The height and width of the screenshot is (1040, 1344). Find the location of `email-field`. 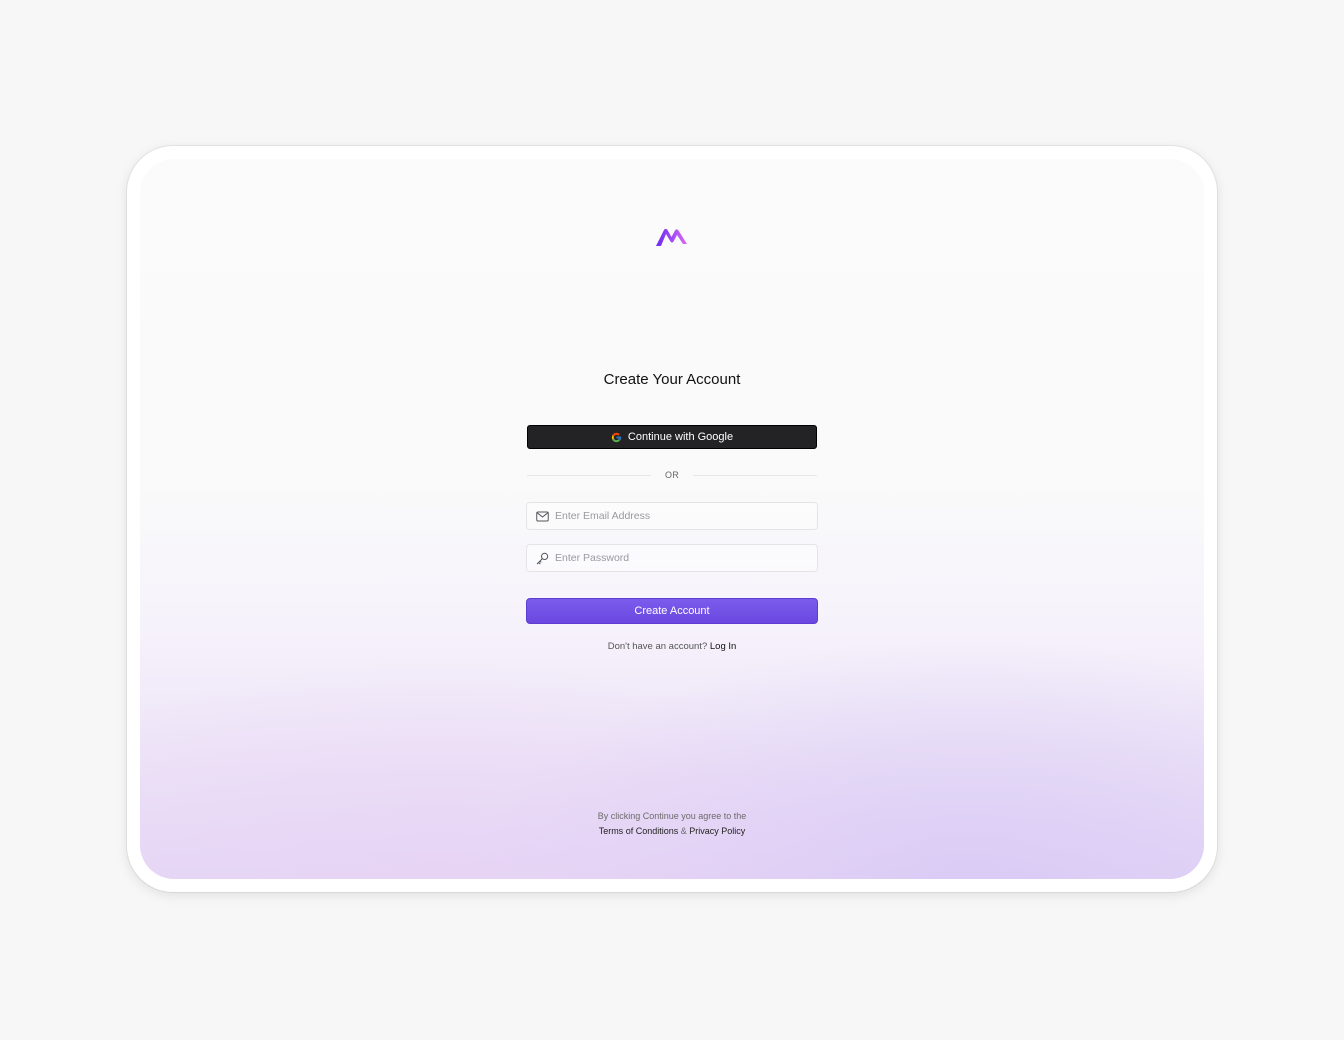

email-field is located at coordinates (672, 516).